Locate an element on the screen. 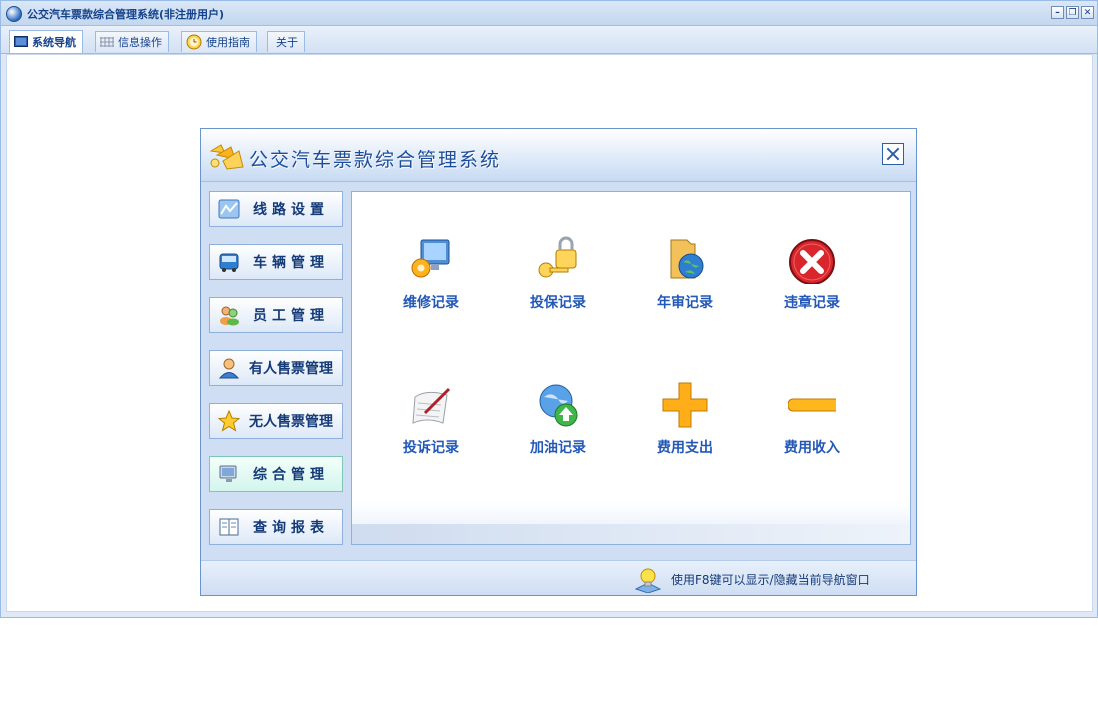 The image size is (1098, 716). nav-label: 车辆管理 is located at coordinates (291, 263).